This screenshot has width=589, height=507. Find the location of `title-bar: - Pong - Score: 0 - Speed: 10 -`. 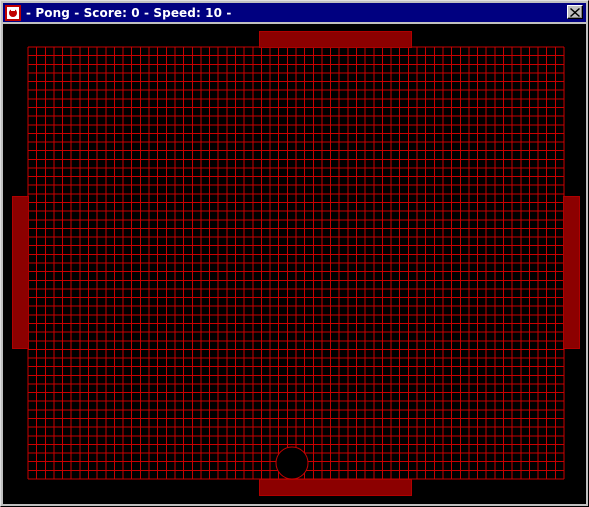

title-bar: - Pong - Score: 0 - Speed: 10 - is located at coordinates (294, 12).